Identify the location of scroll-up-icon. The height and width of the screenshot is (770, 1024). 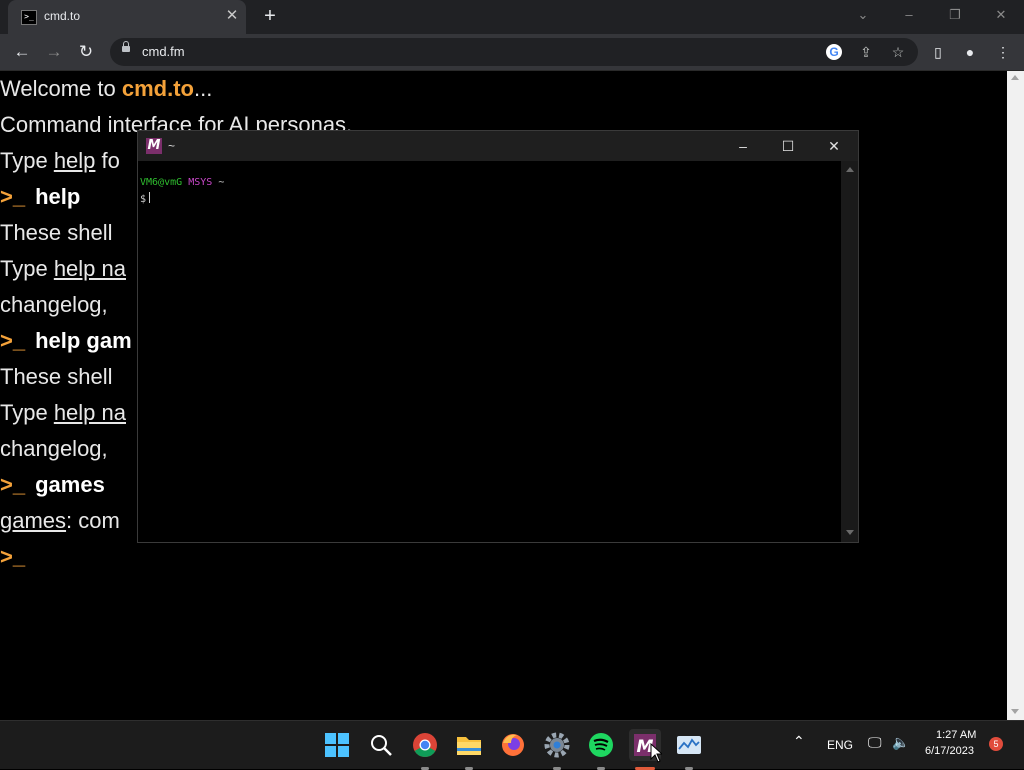
(1015, 77).